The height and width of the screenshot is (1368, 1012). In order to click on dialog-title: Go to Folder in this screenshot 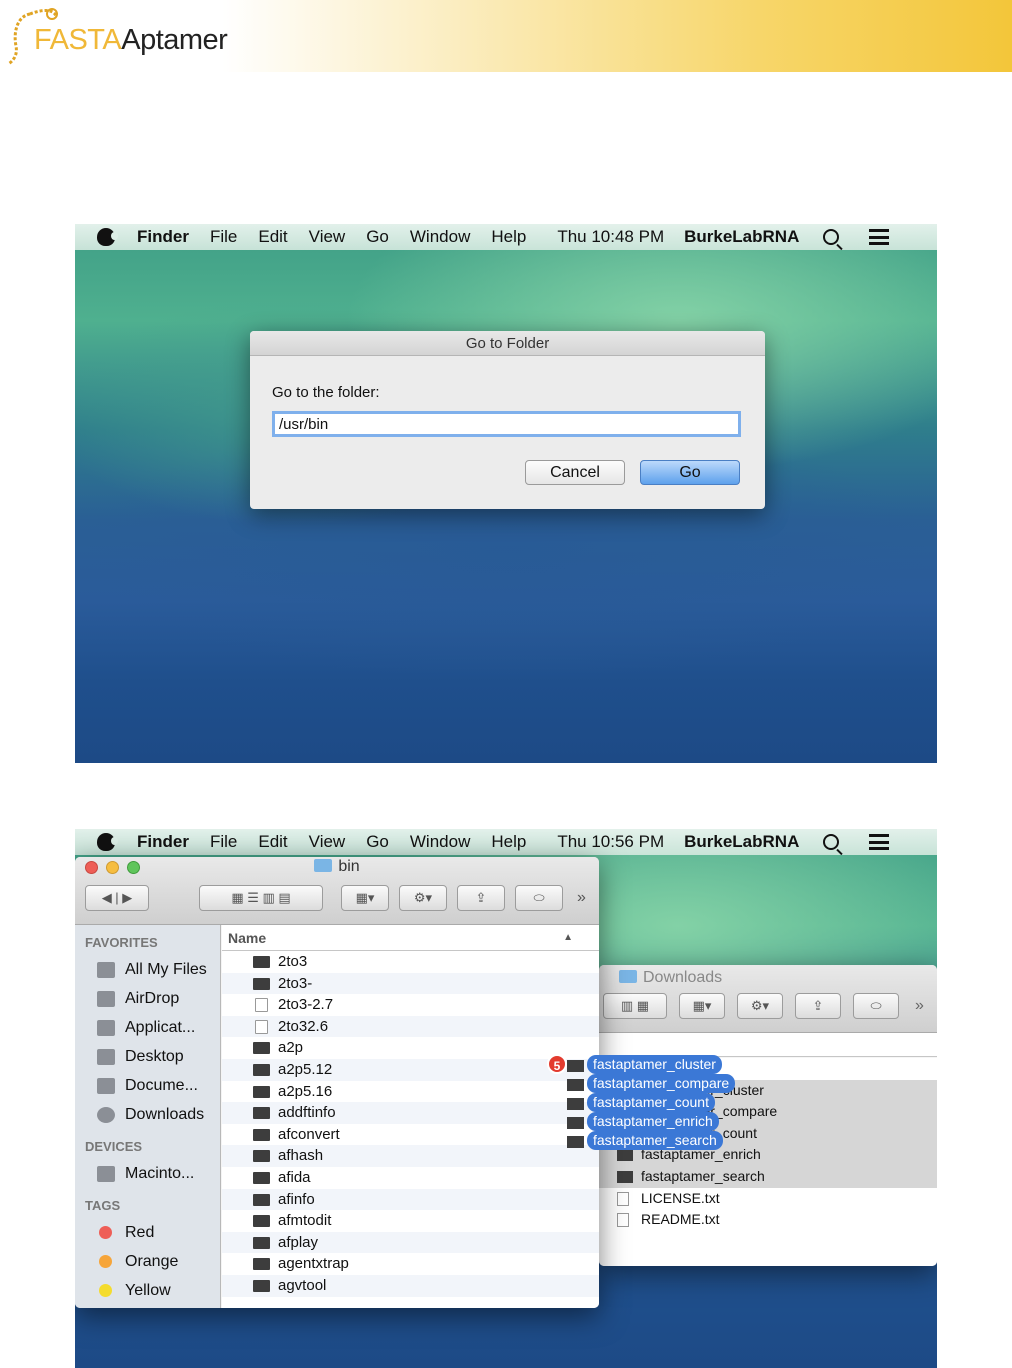, I will do `click(507, 343)`.